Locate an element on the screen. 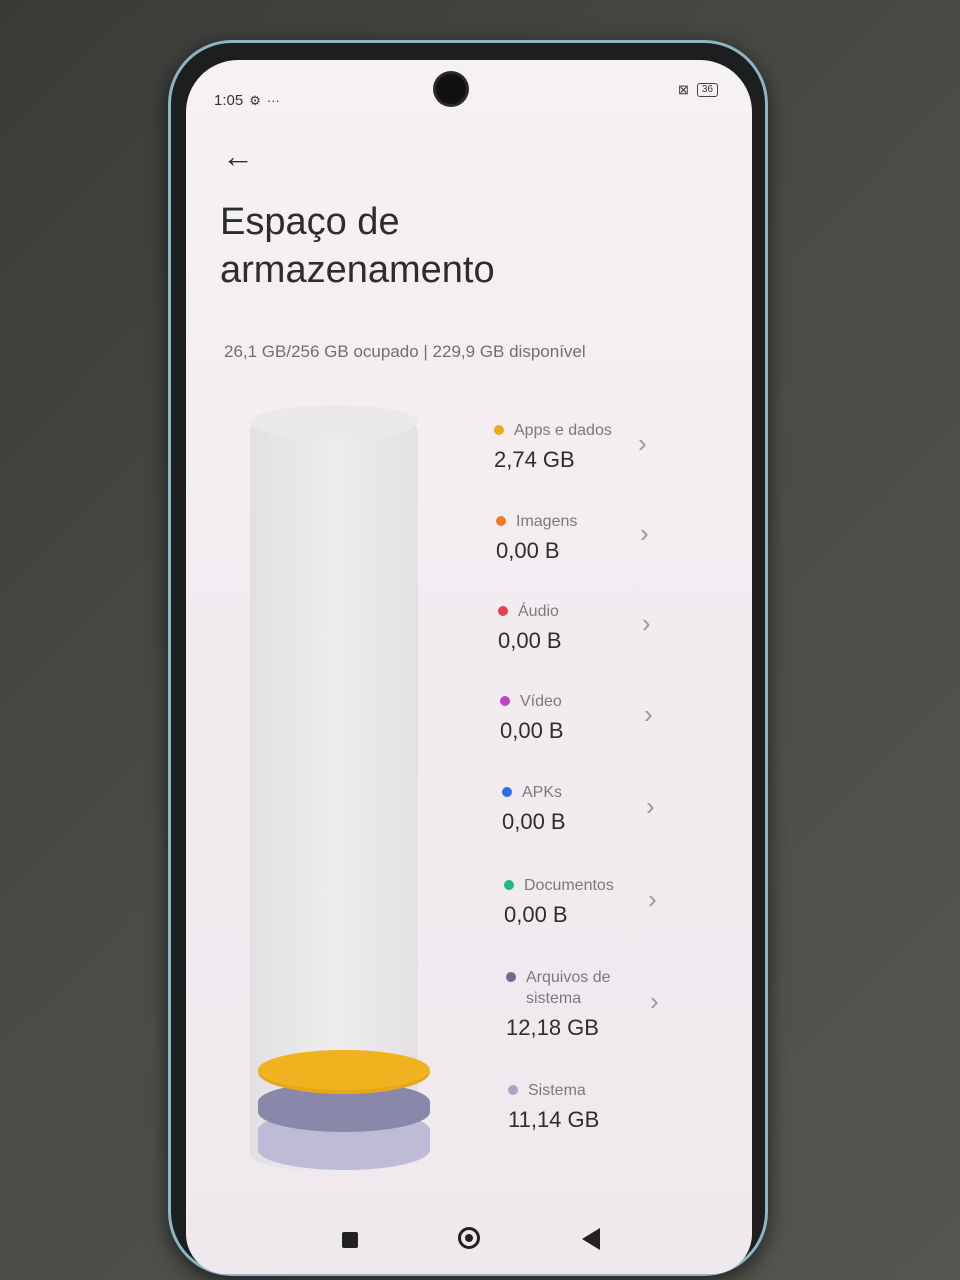  navigation-bar is located at coordinates (469, 1239).